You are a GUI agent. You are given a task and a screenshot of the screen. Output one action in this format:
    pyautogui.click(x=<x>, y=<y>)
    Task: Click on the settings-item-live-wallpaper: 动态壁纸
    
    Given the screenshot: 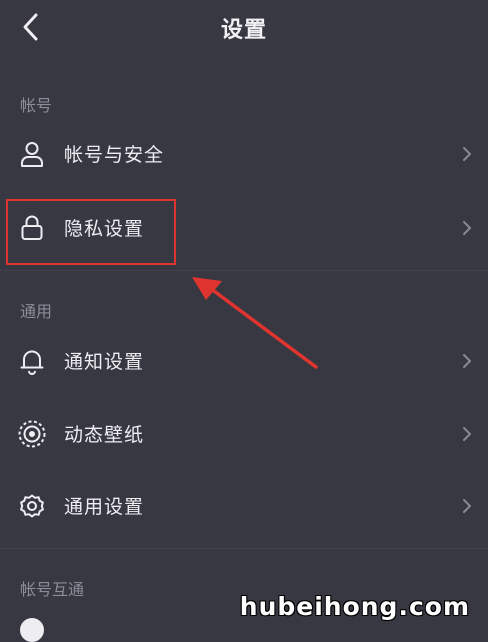 What is the action you would take?
    pyautogui.click(x=244, y=434)
    